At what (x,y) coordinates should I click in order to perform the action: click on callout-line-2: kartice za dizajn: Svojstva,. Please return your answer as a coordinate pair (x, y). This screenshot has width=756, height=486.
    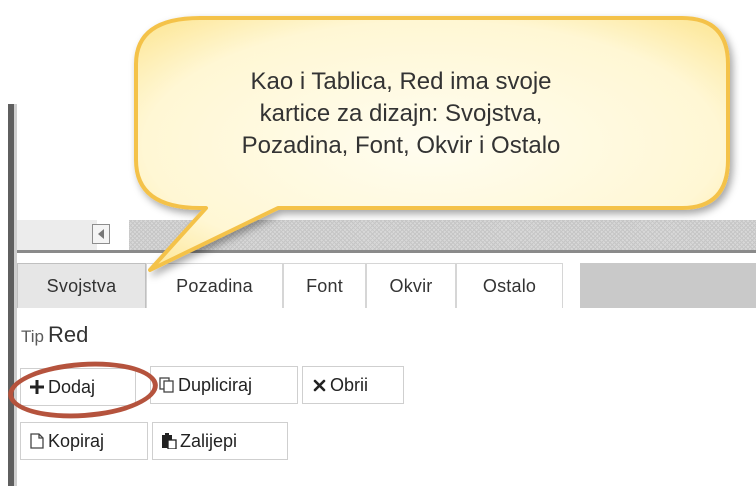
    Looking at the image, I should click on (401, 113).